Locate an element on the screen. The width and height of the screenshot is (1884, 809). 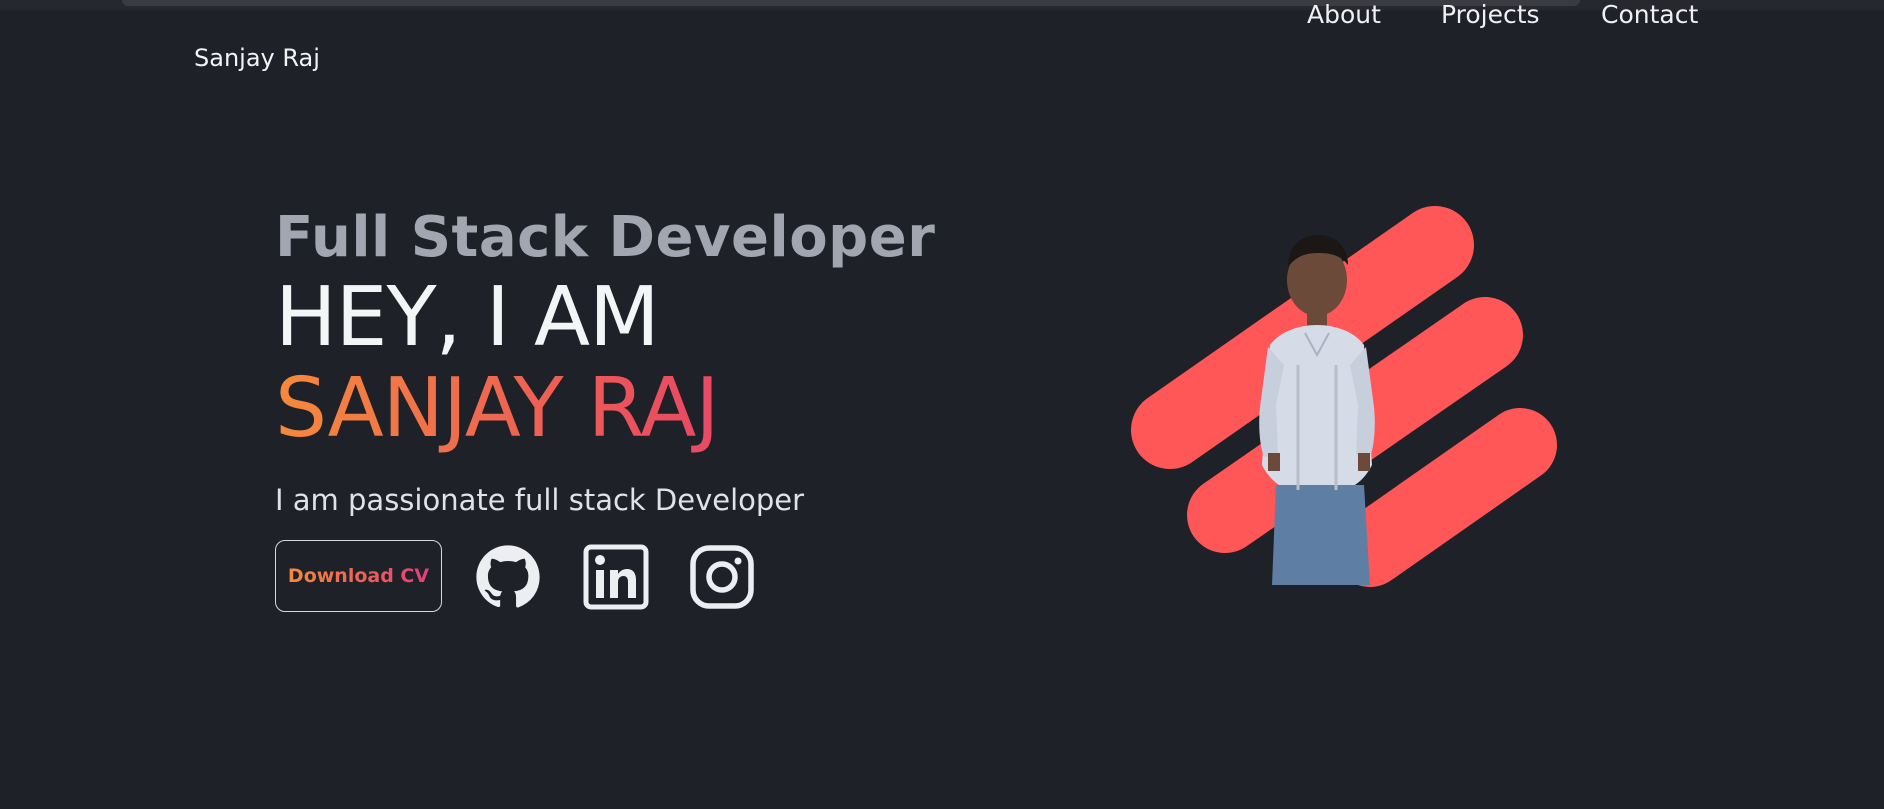
linkedin-icon is located at coordinates (616, 577).